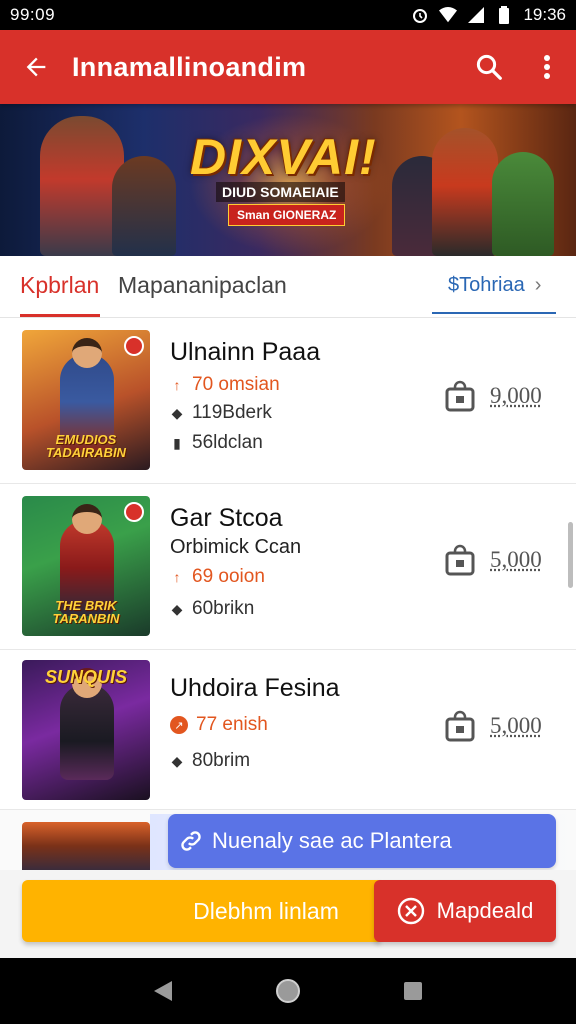  Describe the element at coordinates (226, 518) in the screenshot. I see `item-title: Gar Stcoa` at that location.